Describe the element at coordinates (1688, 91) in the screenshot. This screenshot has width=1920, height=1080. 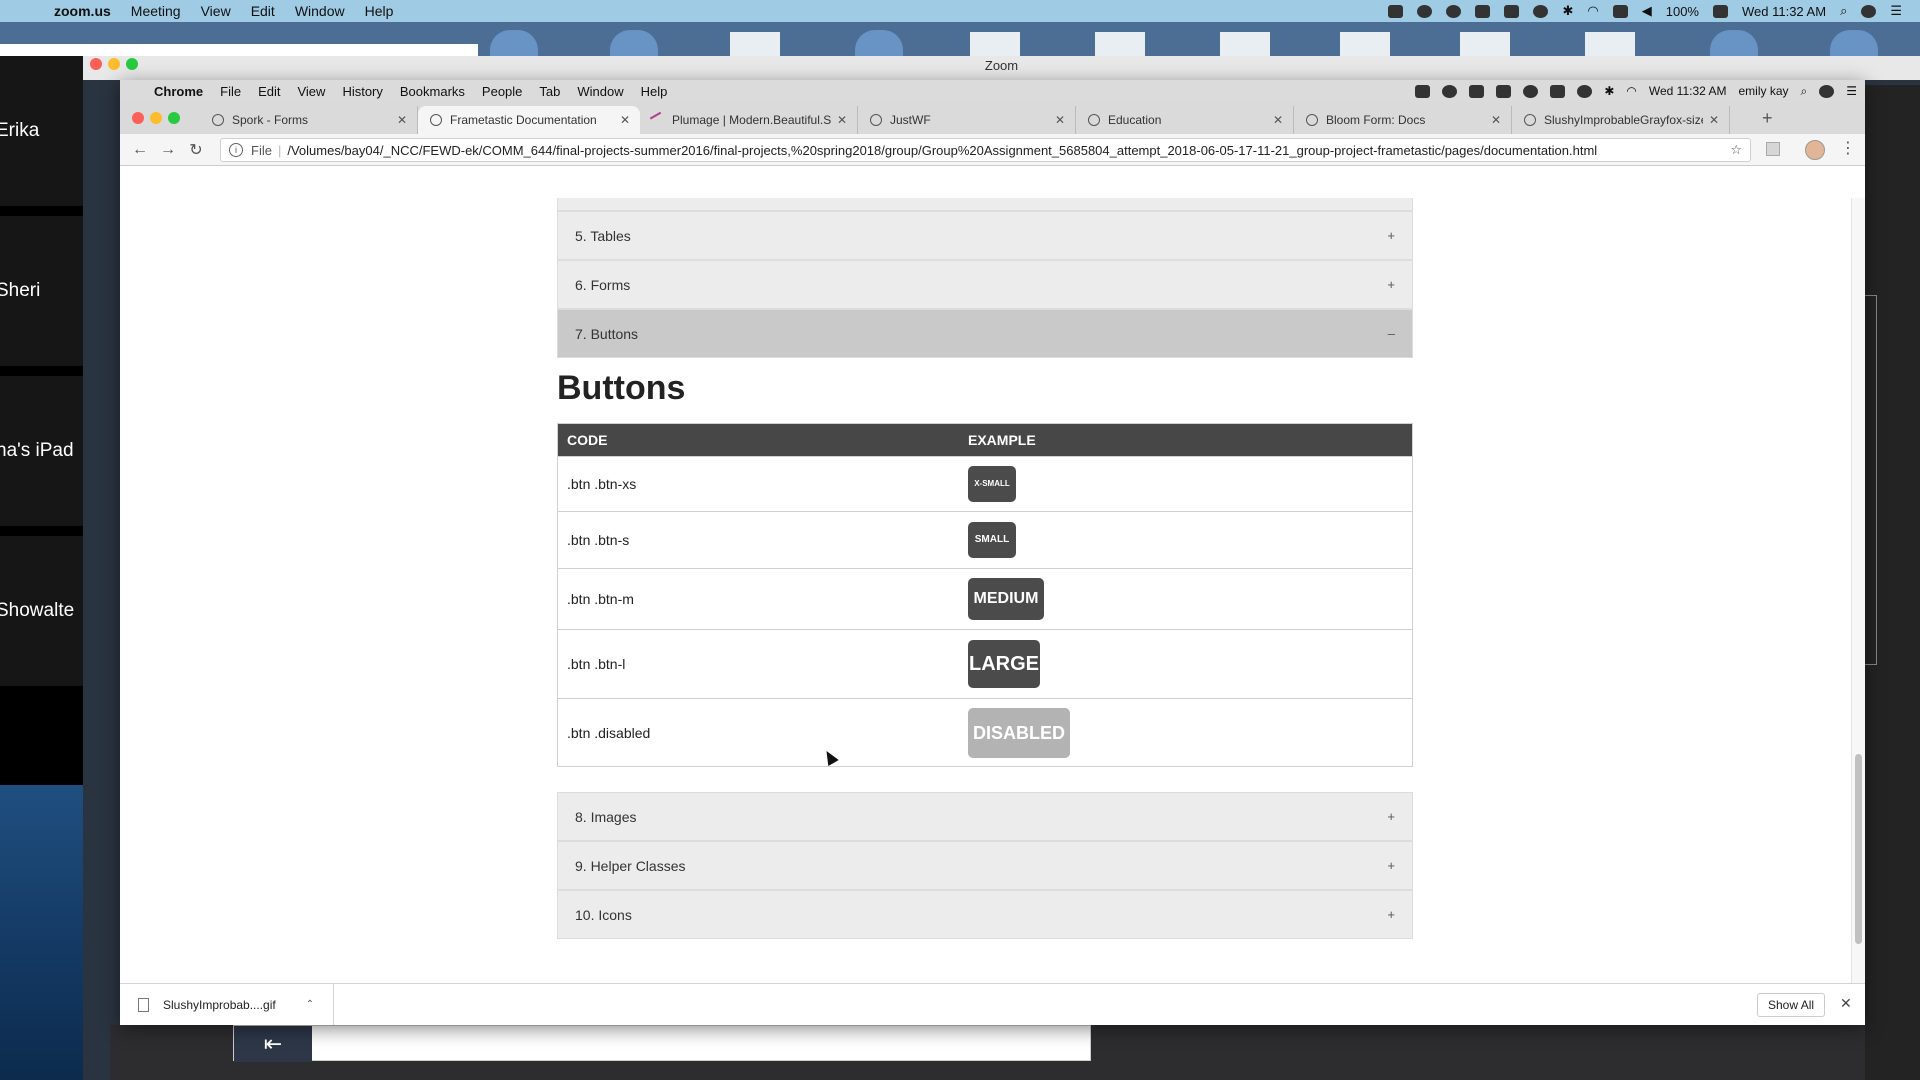
I see `chrome-menubar-clock: Wed 11:32 AM` at that location.